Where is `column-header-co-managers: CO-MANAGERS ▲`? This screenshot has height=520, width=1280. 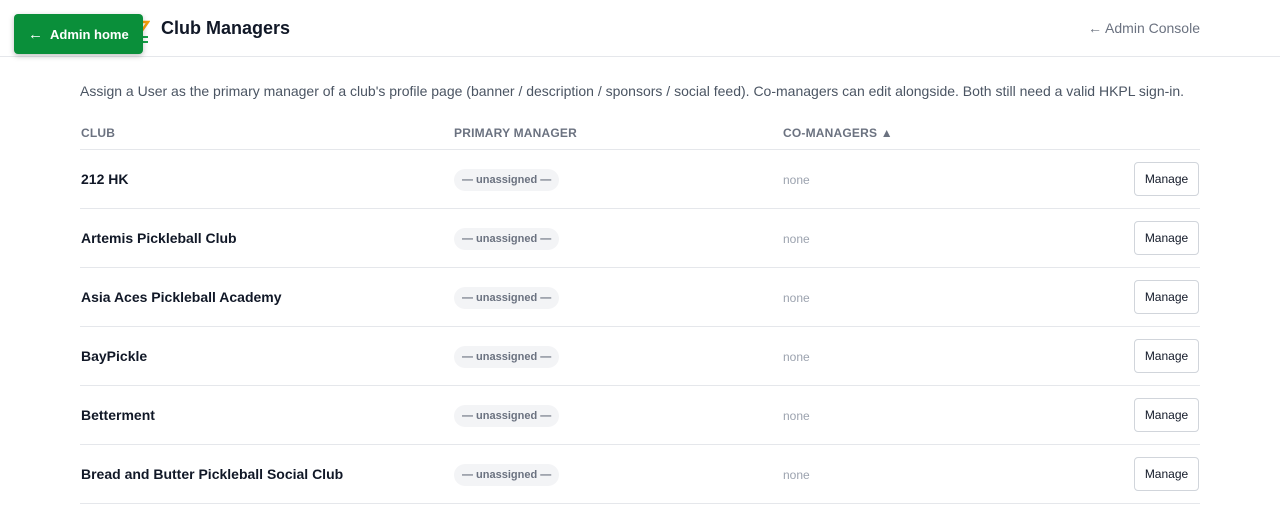 column-header-co-managers: CO-MANAGERS ▲ is located at coordinates (838, 133).